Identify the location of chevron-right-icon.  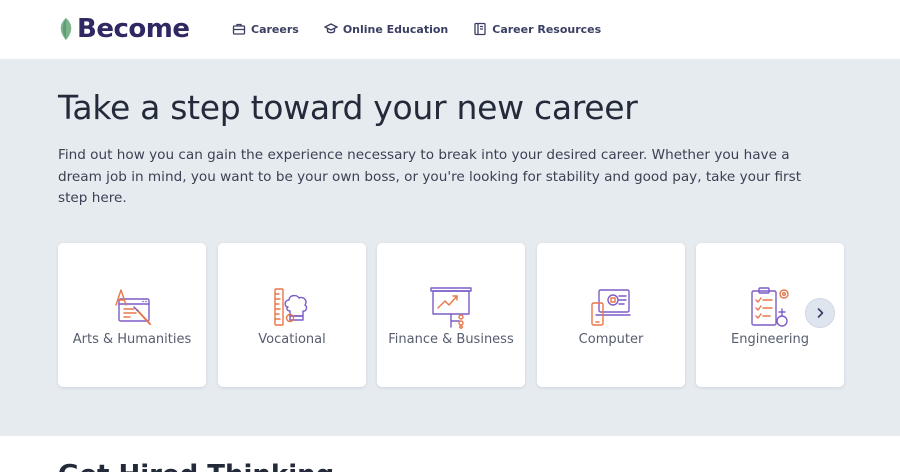
(820, 313).